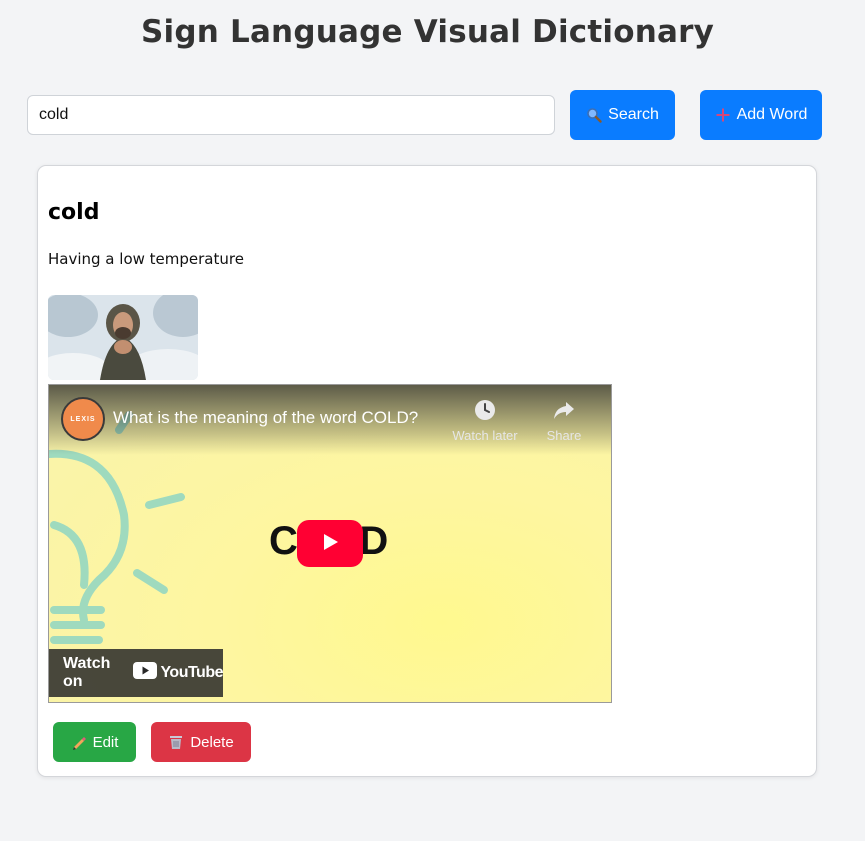 The width and height of the screenshot is (865, 841). I want to click on search-button-label: Search, so click(633, 114).